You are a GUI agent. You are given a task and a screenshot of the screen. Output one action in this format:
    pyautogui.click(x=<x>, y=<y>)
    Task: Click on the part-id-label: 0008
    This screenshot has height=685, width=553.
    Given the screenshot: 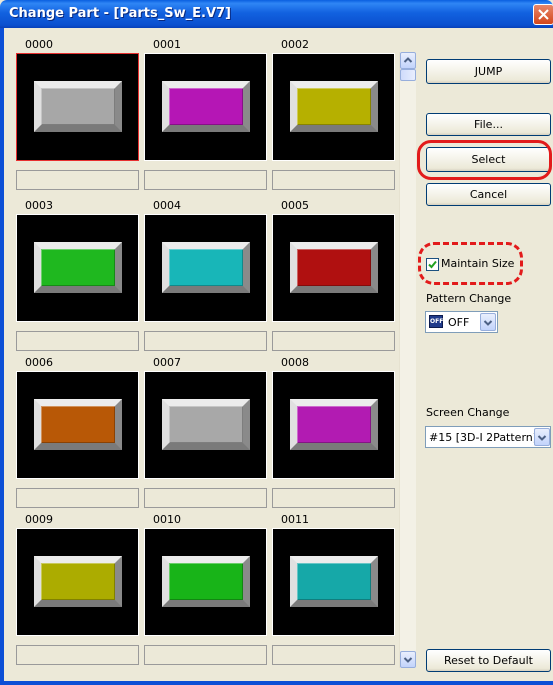 What is the action you would take?
    pyautogui.click(x=295, y=362)
    